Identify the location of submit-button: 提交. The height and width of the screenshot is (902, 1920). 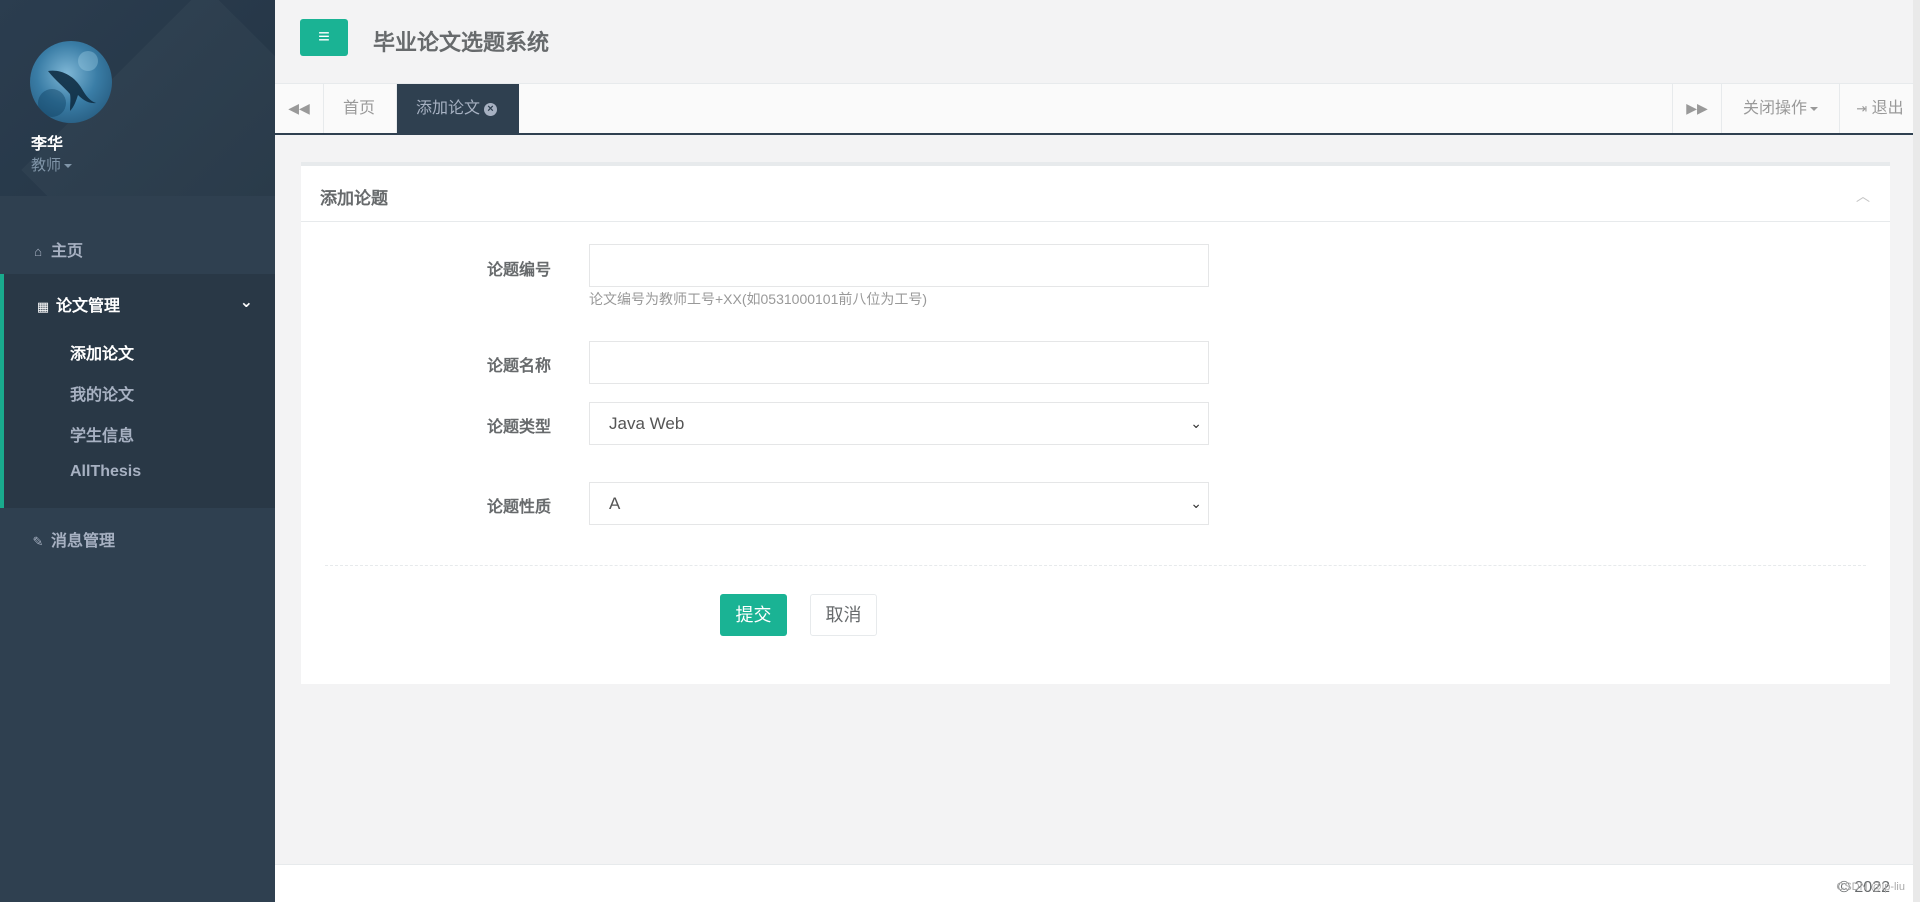
(753, 615).